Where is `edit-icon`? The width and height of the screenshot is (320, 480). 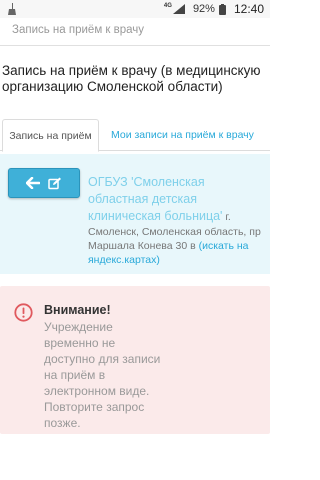 edit-icon is located at coordinates (54, 183).